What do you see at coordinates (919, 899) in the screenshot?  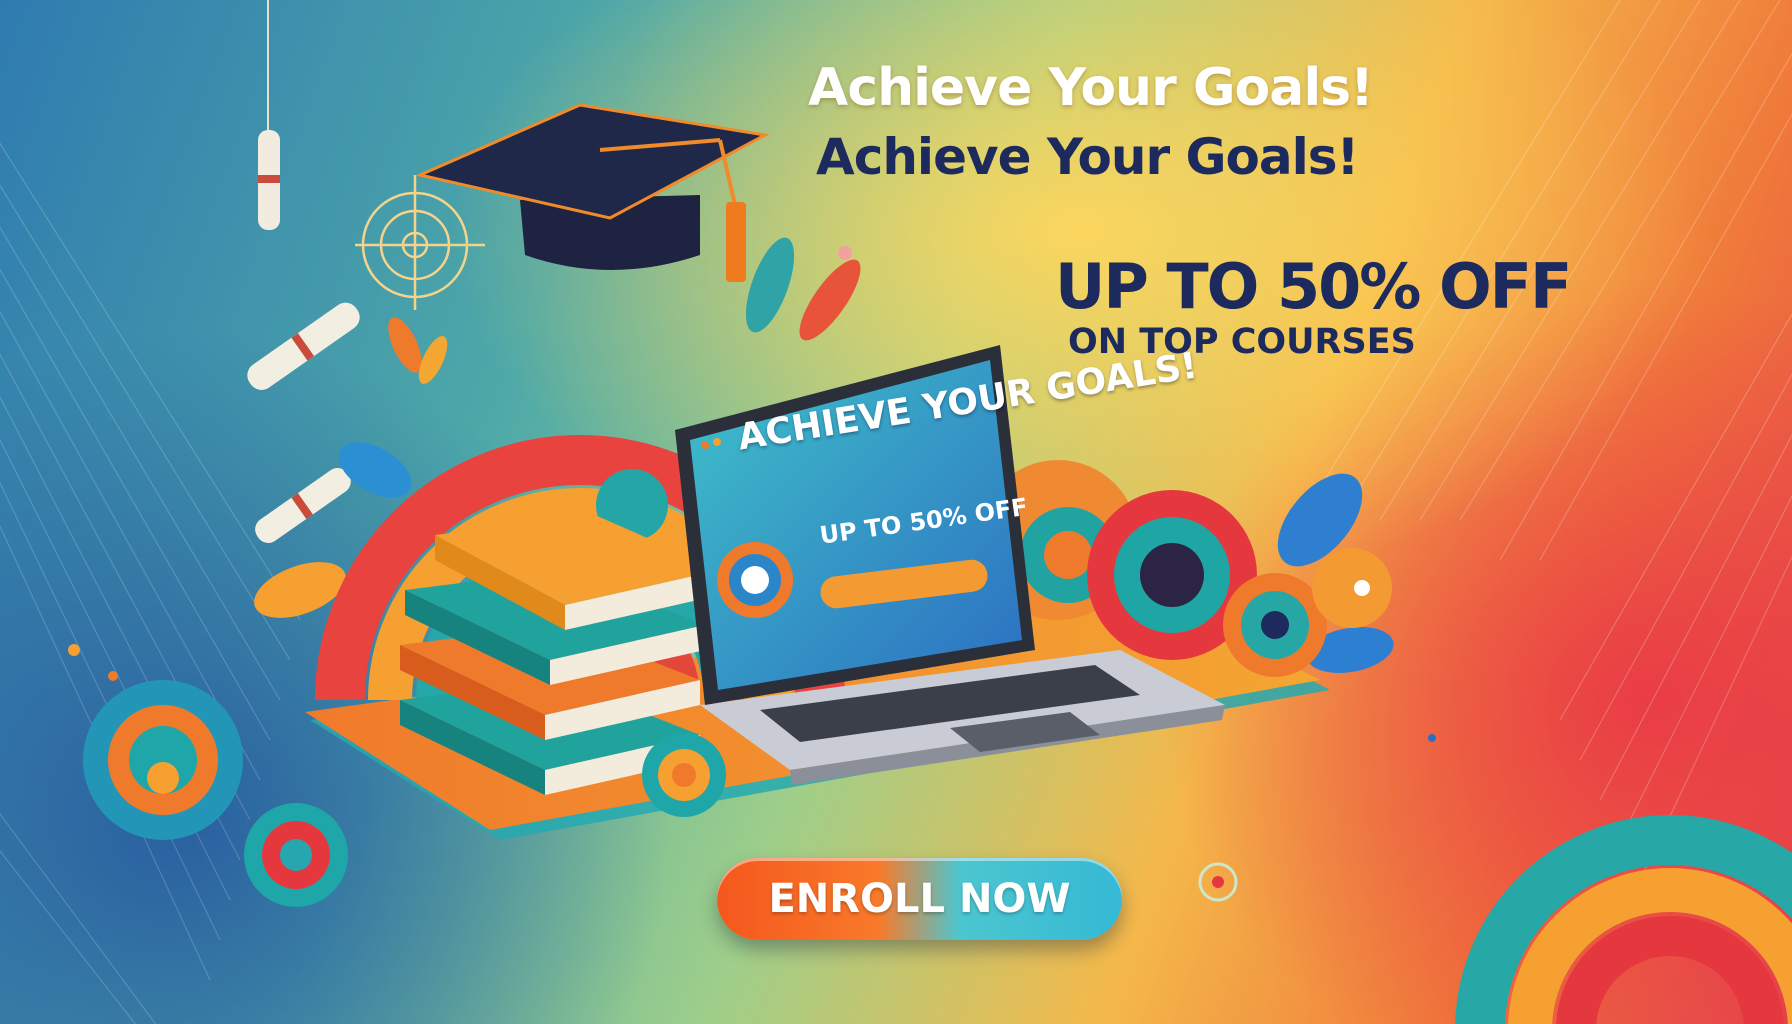 I see `enroll-now-button: ENROLL NOW` at bounding box center [919, 899].